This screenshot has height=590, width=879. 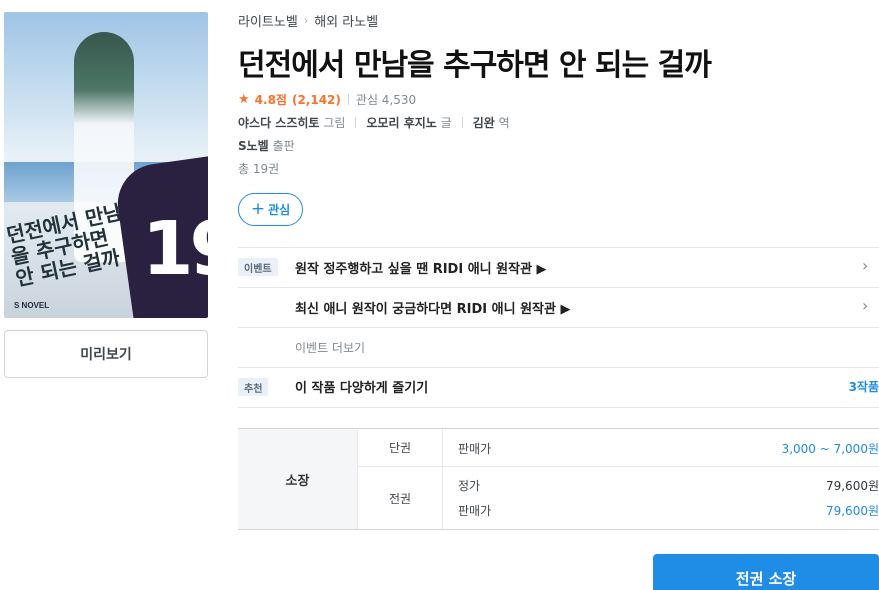 What do you see at coordinates (766, 572) in the screenshot?
I see `buy-all-button: 전권 소장` at bounding box center [766, 572].